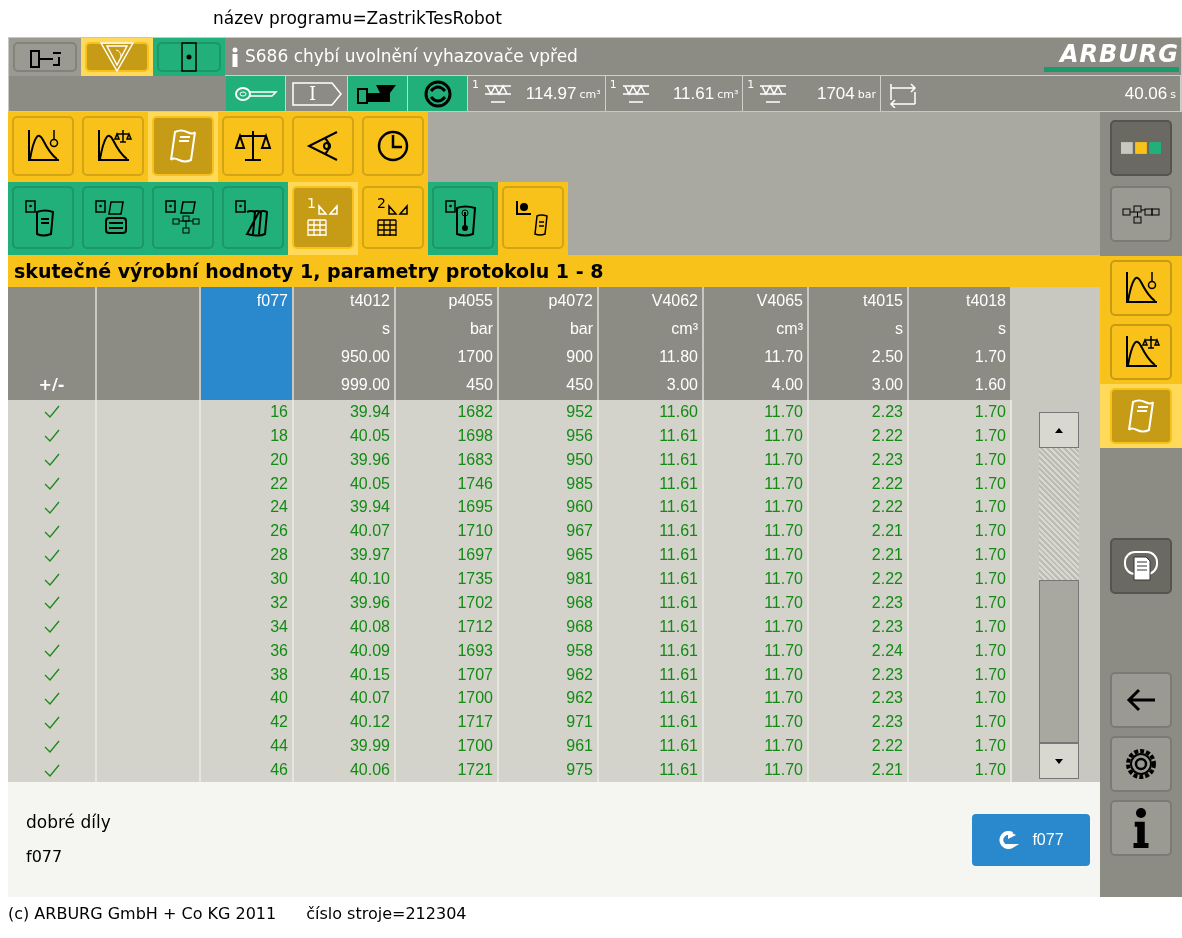 Image resolution: width=1182 pixels, height=938 pixels. Describe the element at coordinates (246, 698) in the screenshot. I see `table-cell: 40` at that location.